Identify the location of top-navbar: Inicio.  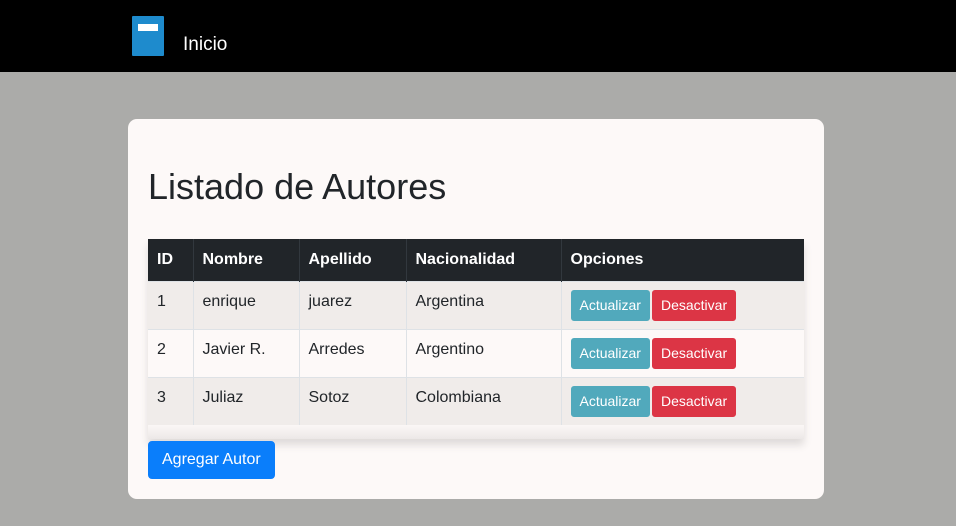
(478, 36).